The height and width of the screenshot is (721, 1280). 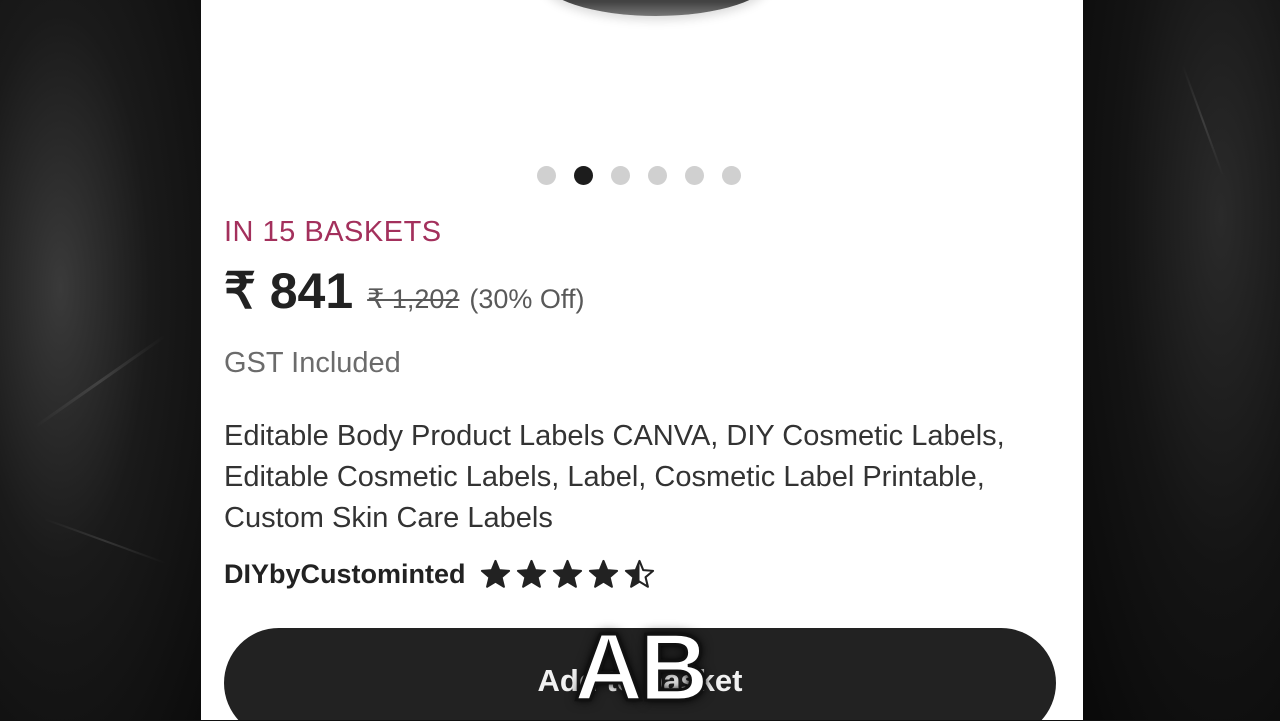 What do you see at coordinates (312, 363) in the screenshot?
I see `tax-note: GST Included` at bounding box center [312, 363].